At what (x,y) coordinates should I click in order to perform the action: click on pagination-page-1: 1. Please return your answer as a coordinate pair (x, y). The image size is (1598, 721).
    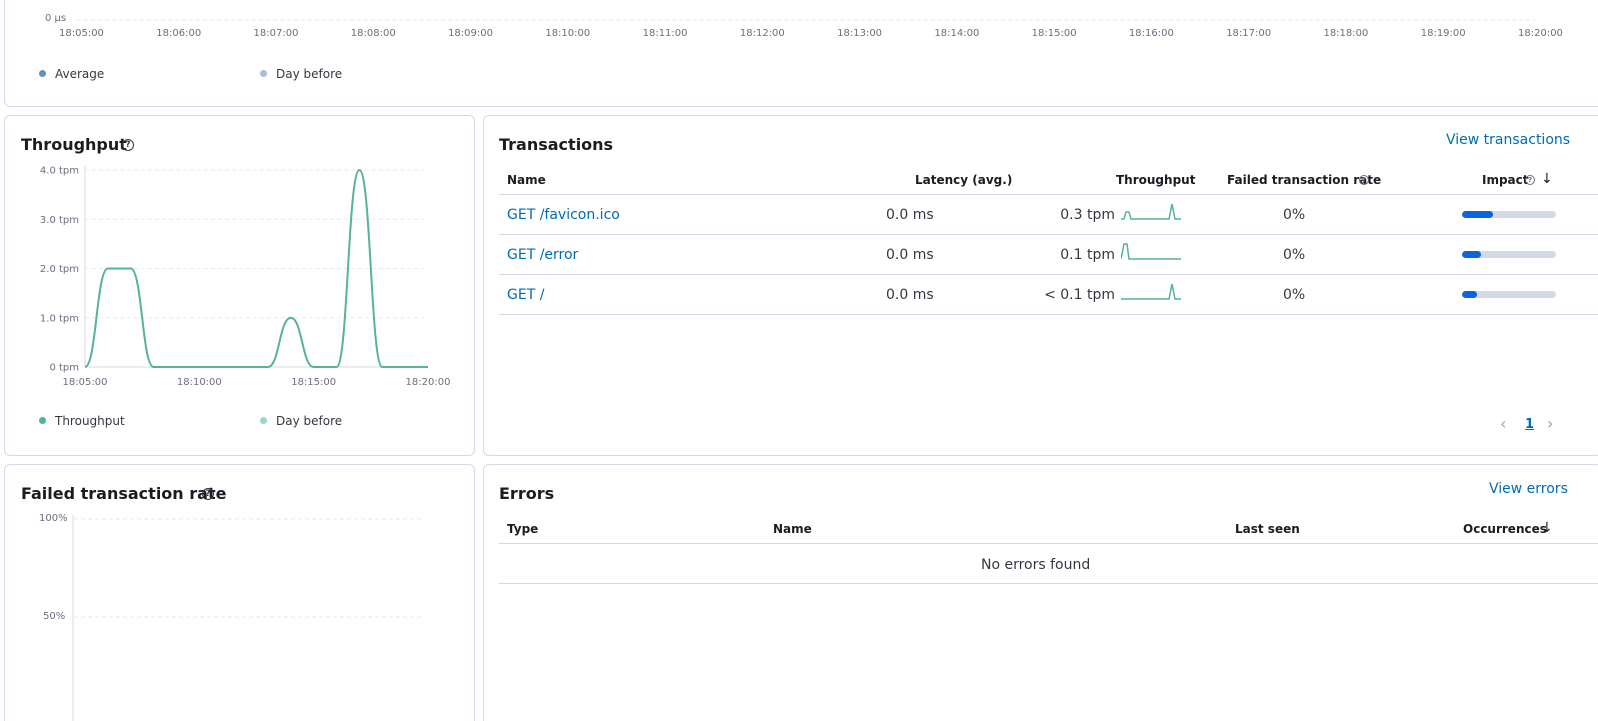
    Looking at the image, I should click on (1529, 424).